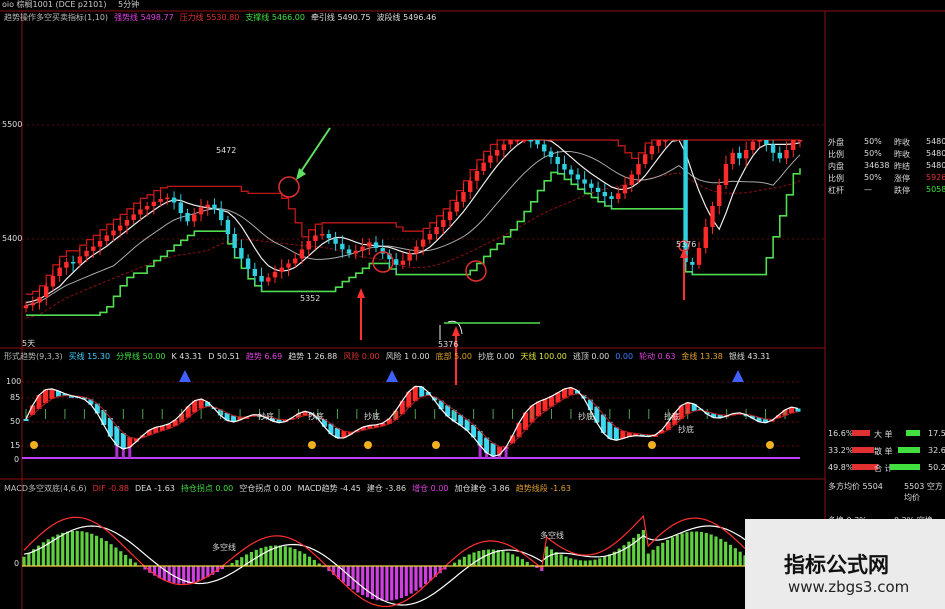 Image resolution: width=945 pixels, height=609 pixels. Describe the element at coordinates (868, 189) in the screenshot. I see `quote-cell: —` at that location.